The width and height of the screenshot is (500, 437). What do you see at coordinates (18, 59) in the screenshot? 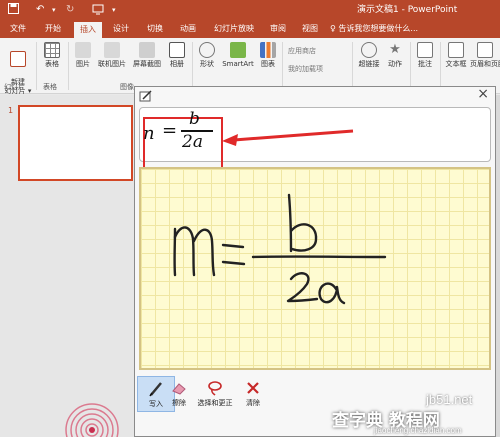
I see `new-slide-icon` at bounding box center [18, 59].